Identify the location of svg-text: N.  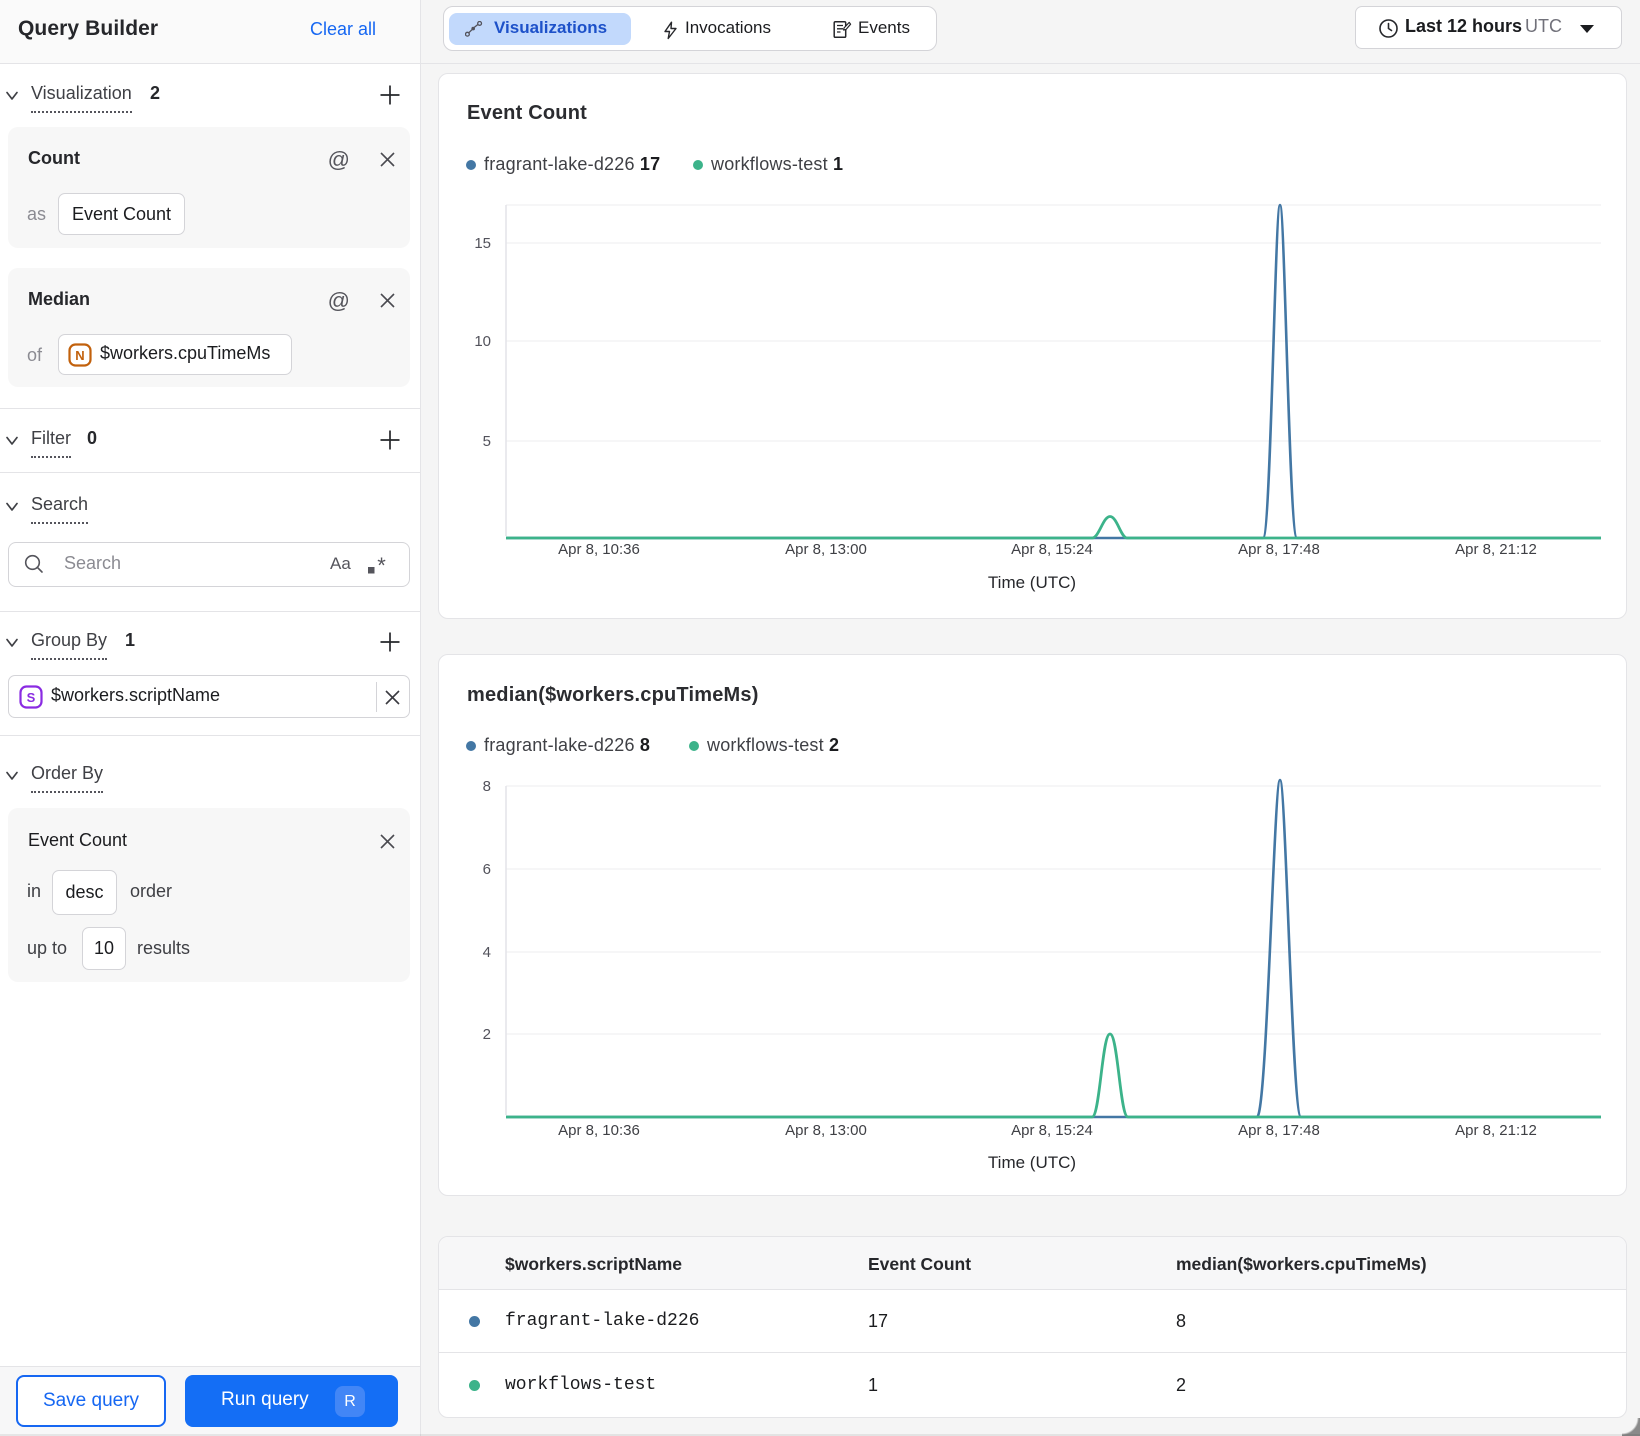
(79, 355).